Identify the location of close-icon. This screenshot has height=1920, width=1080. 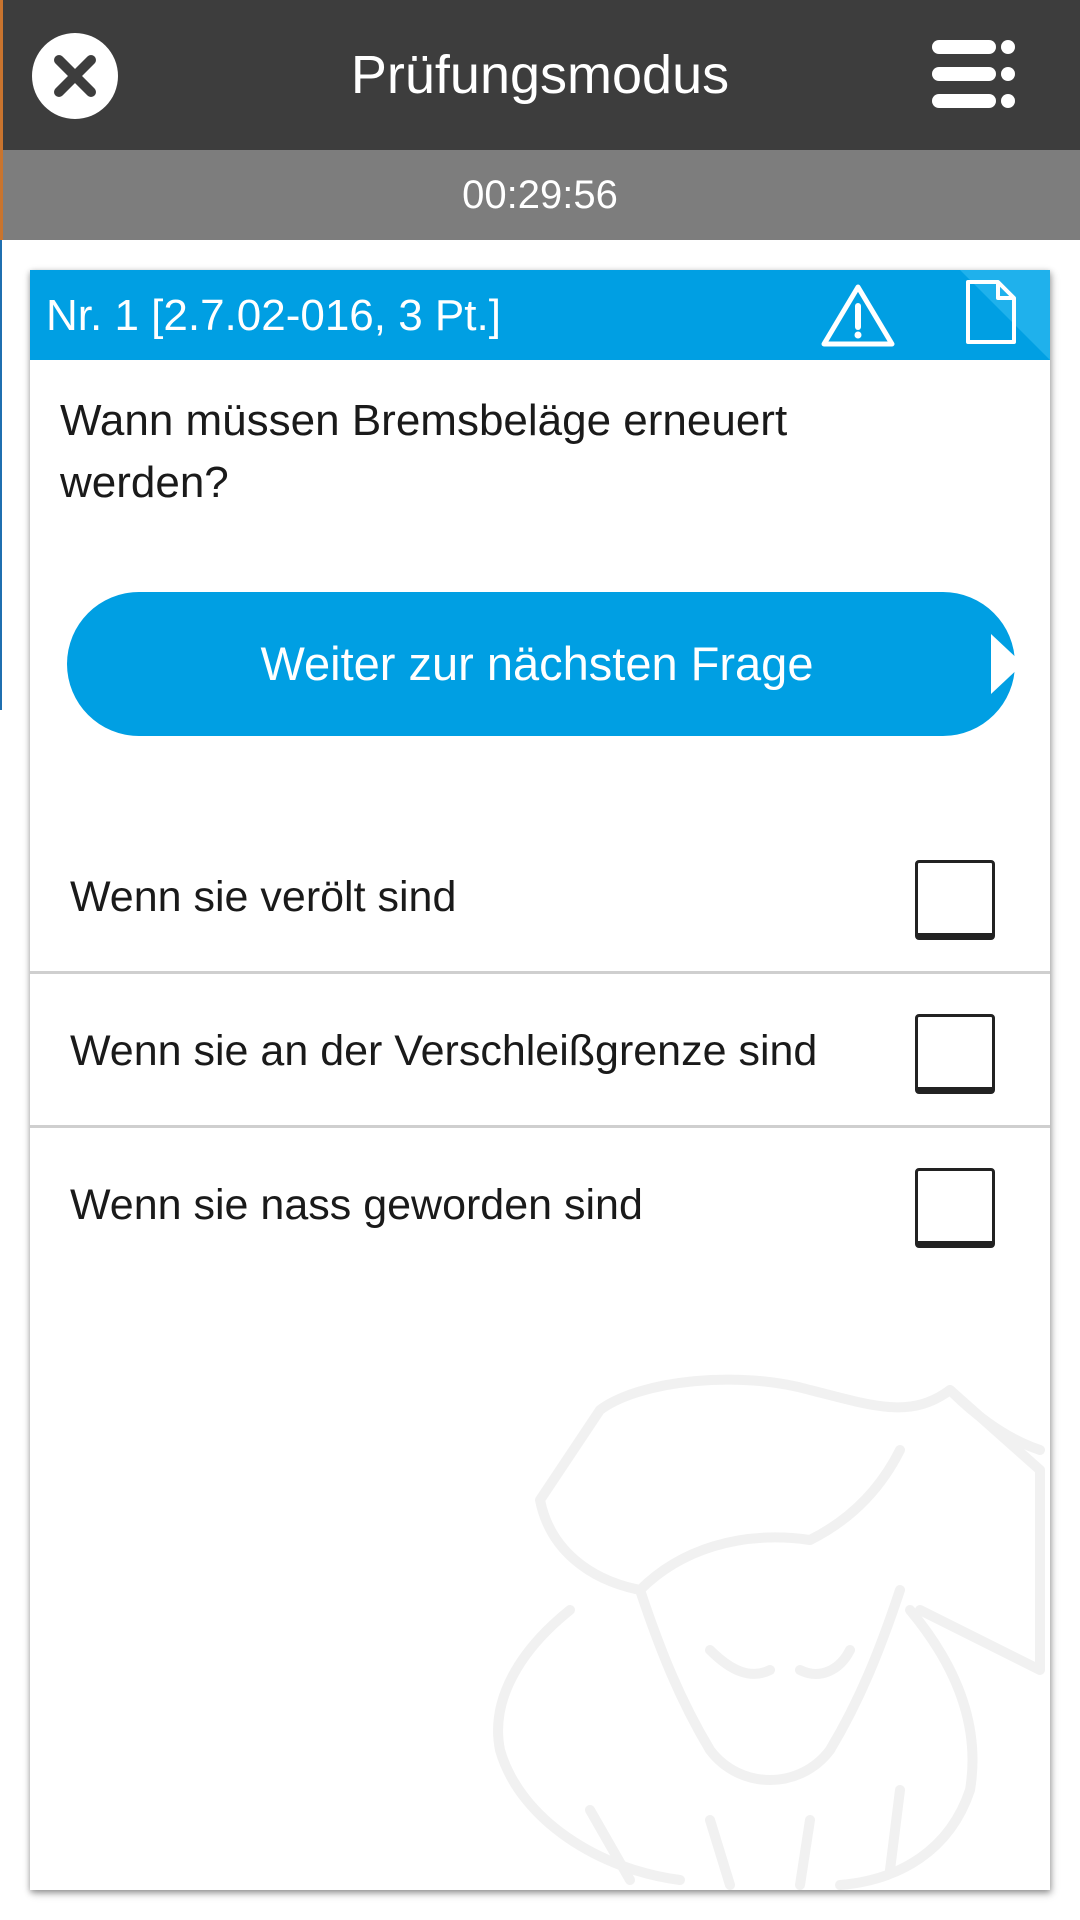
(75, 76).